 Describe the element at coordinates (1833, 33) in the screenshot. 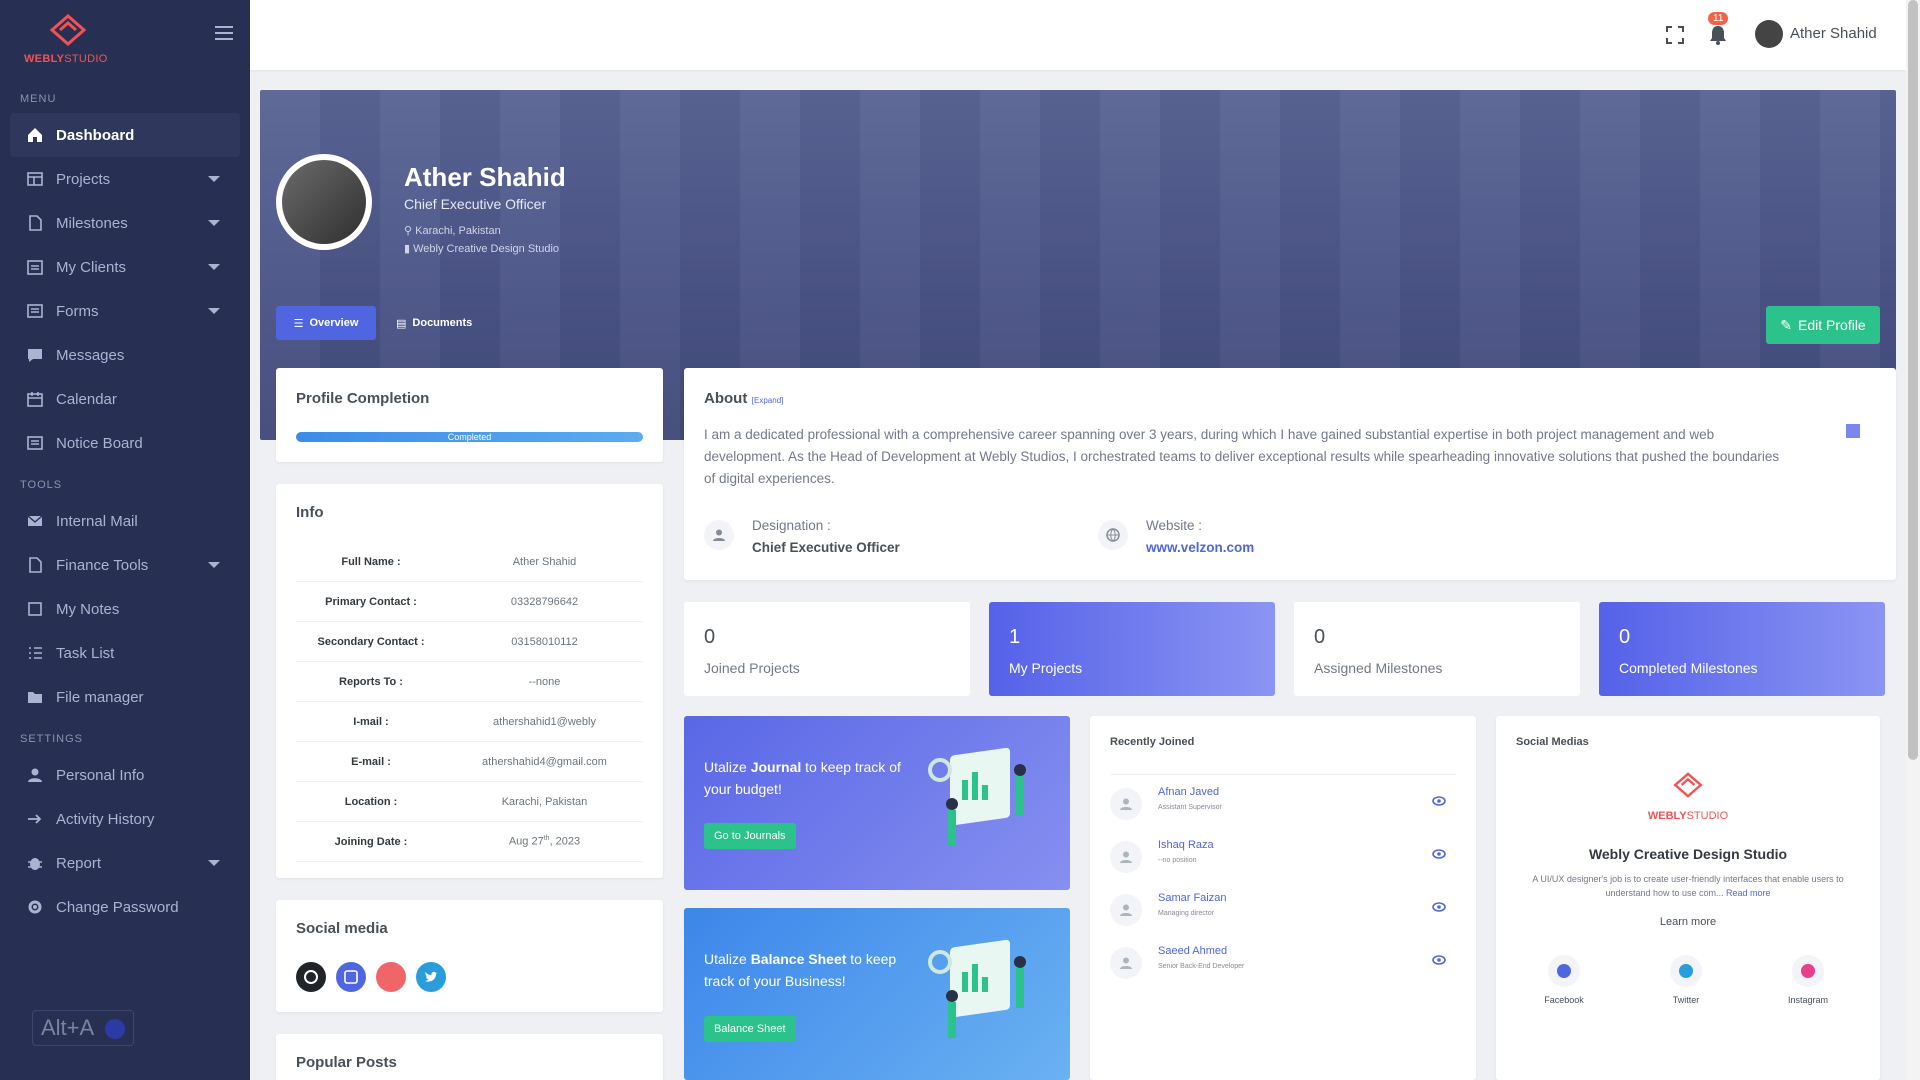

I see `topbar-user-name: Ather Shahid` at that location.